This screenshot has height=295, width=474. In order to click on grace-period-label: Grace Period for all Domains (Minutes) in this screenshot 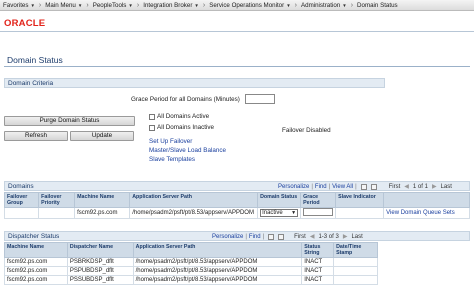, I will do `click(185, 99)`.